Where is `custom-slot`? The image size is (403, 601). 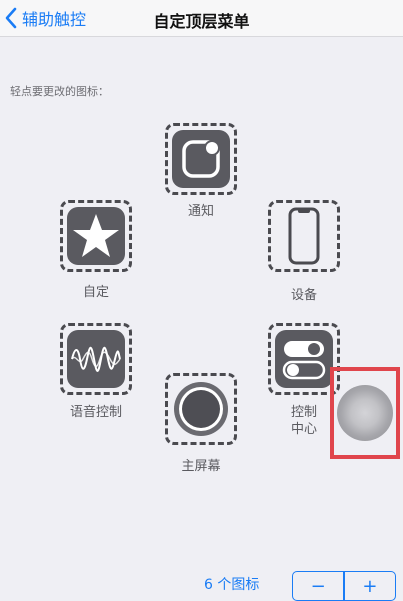
custom-slot is located at coordinates (96, 236).